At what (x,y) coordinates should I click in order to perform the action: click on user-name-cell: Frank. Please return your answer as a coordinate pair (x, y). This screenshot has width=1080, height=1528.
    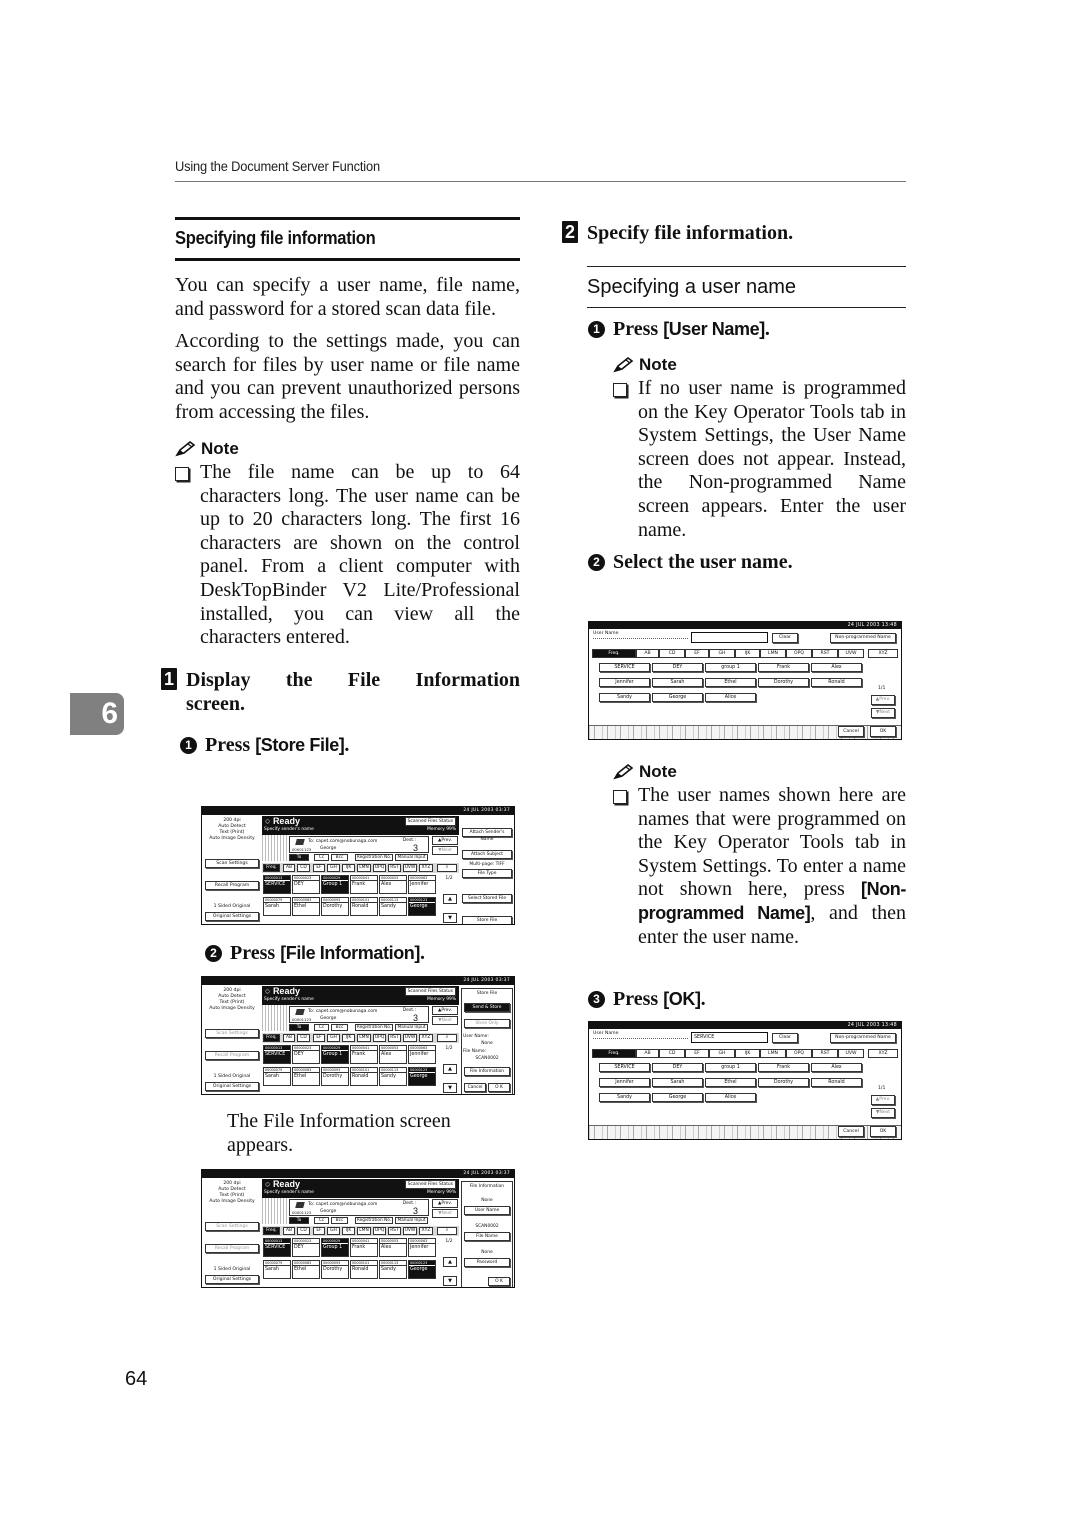
    Looking at the image, I should click on (783, 1067).